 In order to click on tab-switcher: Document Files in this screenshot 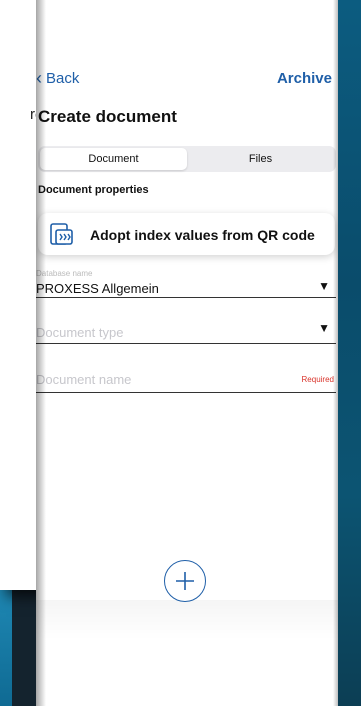, I will do `click(187, 159)`.